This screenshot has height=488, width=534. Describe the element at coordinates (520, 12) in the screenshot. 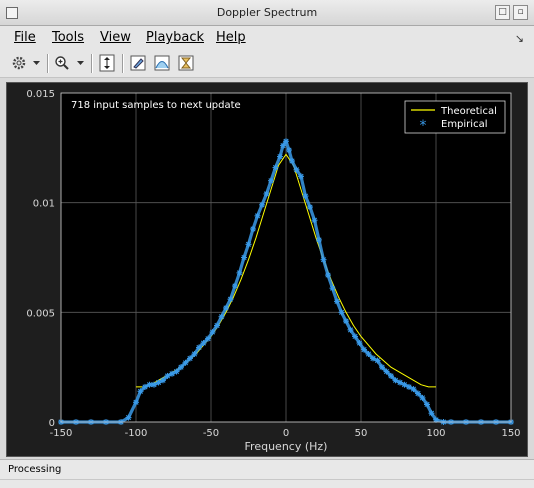

I see `maximize-icon: ▫` at that location.